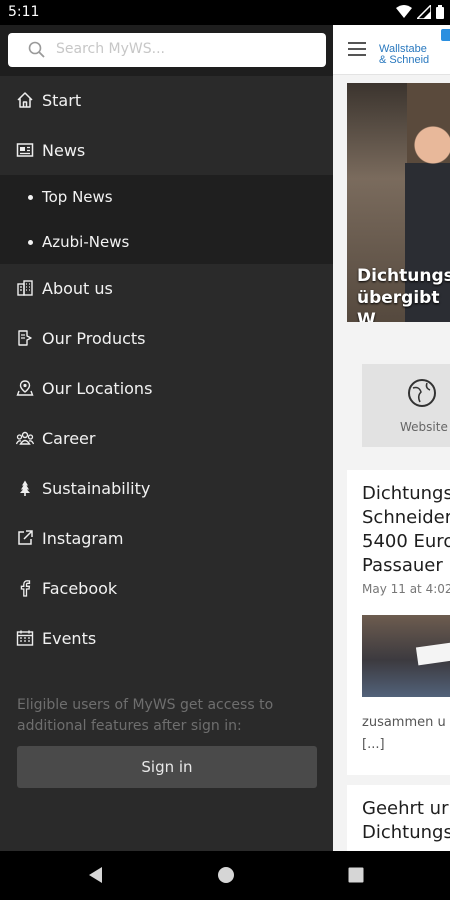 The width and height of the screenshot is (450, 900). I want to click on recents-icon, so click(356, 875).